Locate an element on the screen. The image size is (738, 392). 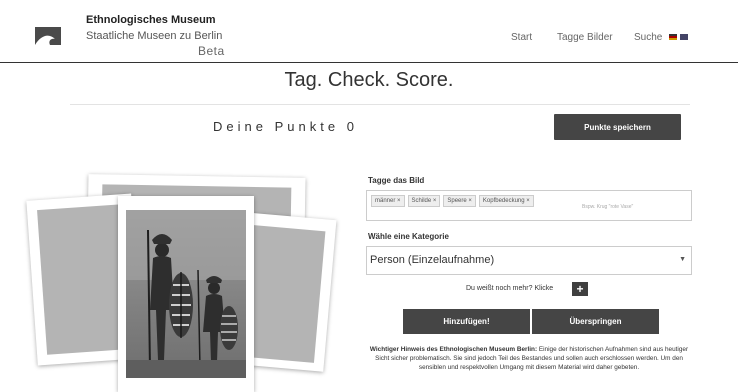
nav-tag-images: Tagge Bilder is located at coordinates (585, 37).